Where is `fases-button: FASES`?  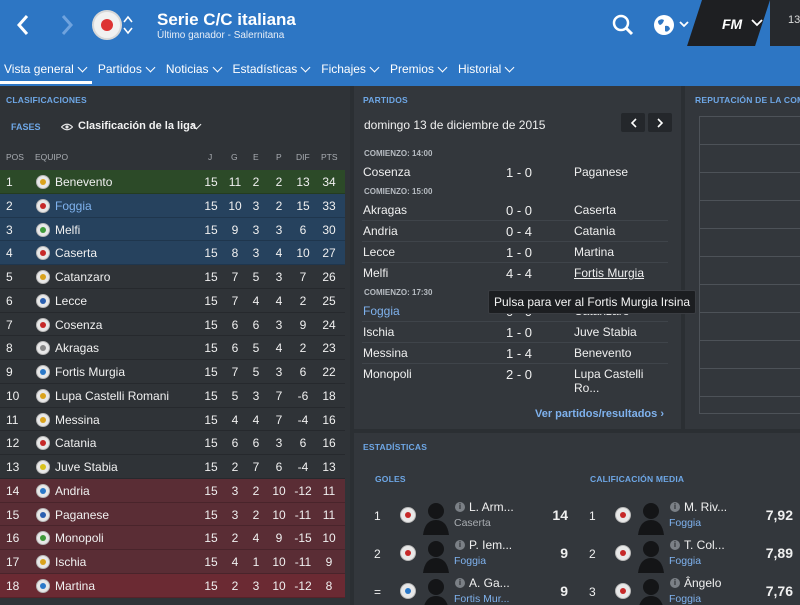
fases-button: FASES is located at coordinates (26, 127).